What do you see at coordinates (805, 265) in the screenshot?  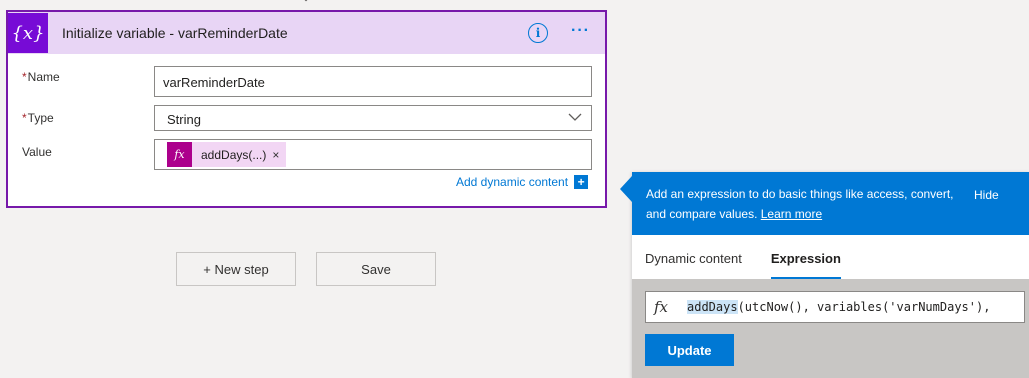 I see `tab-expression: Expression` at bounding box center [805, 265].